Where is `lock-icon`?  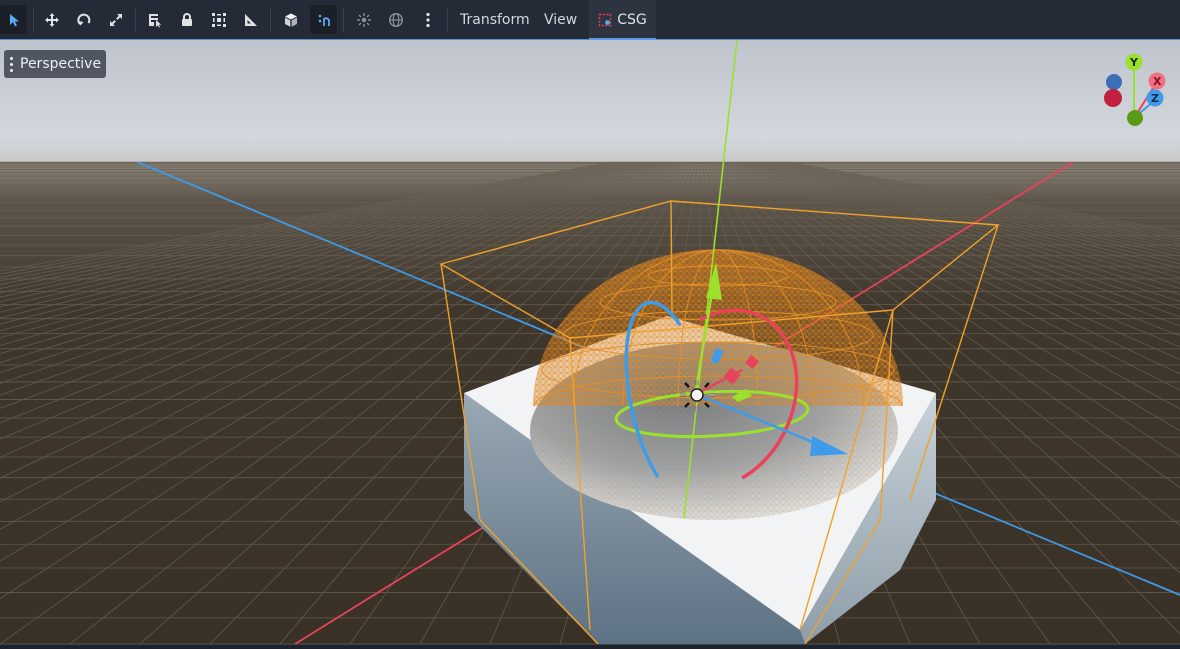 lock-icon is located at coordinates (186, 19).